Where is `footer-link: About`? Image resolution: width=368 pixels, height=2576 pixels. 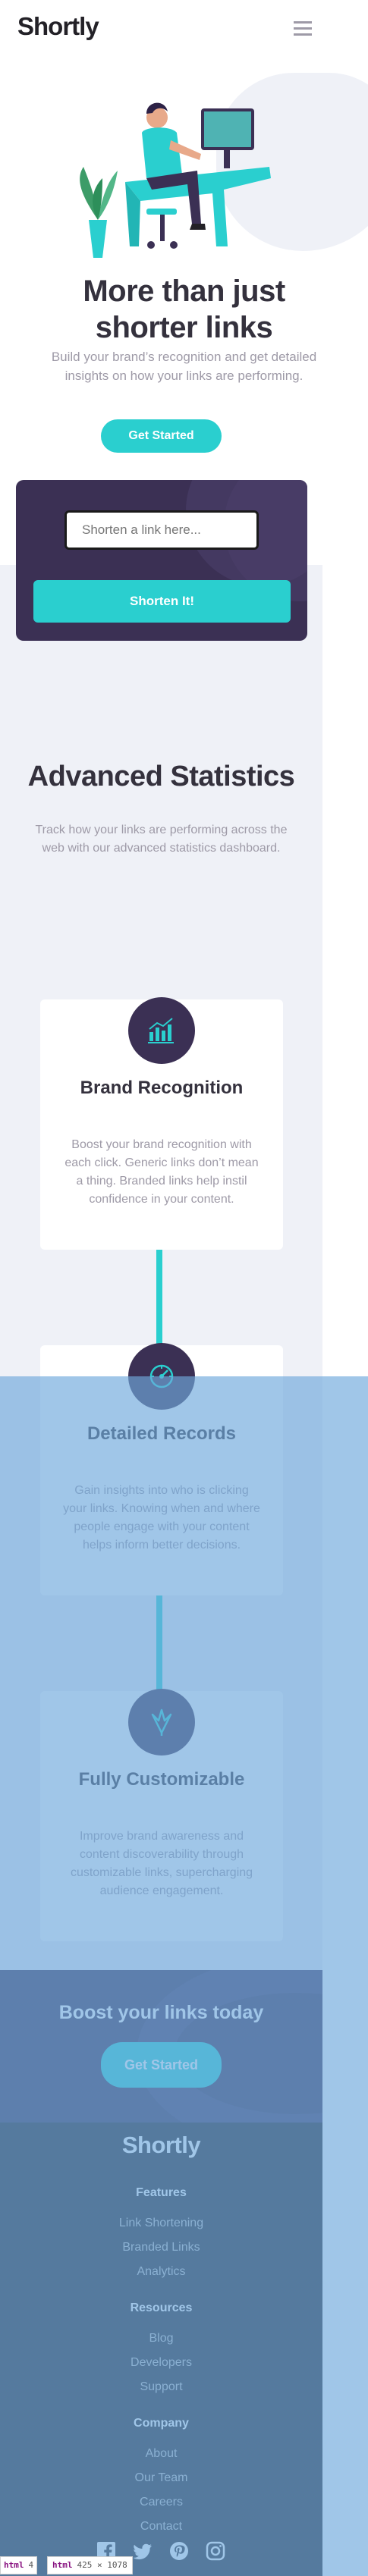 footer-link: About is located at coordinates (161, 2454).